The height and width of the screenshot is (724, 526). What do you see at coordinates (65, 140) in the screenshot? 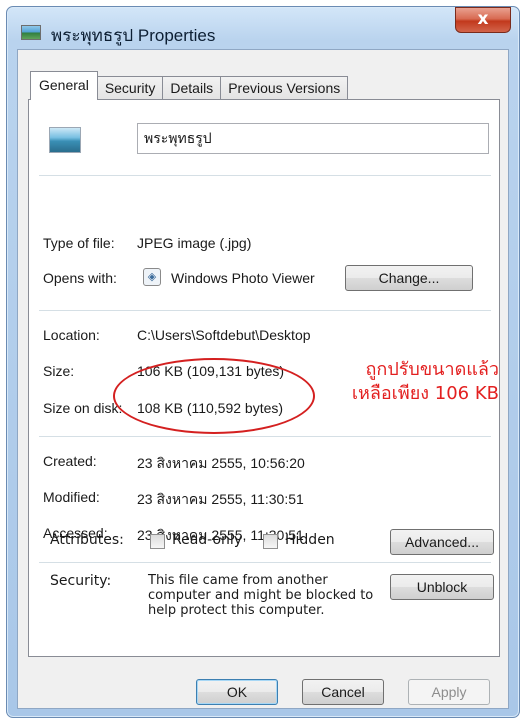
I see `image-thumbnail-icon` at bounding box center [65, 140].